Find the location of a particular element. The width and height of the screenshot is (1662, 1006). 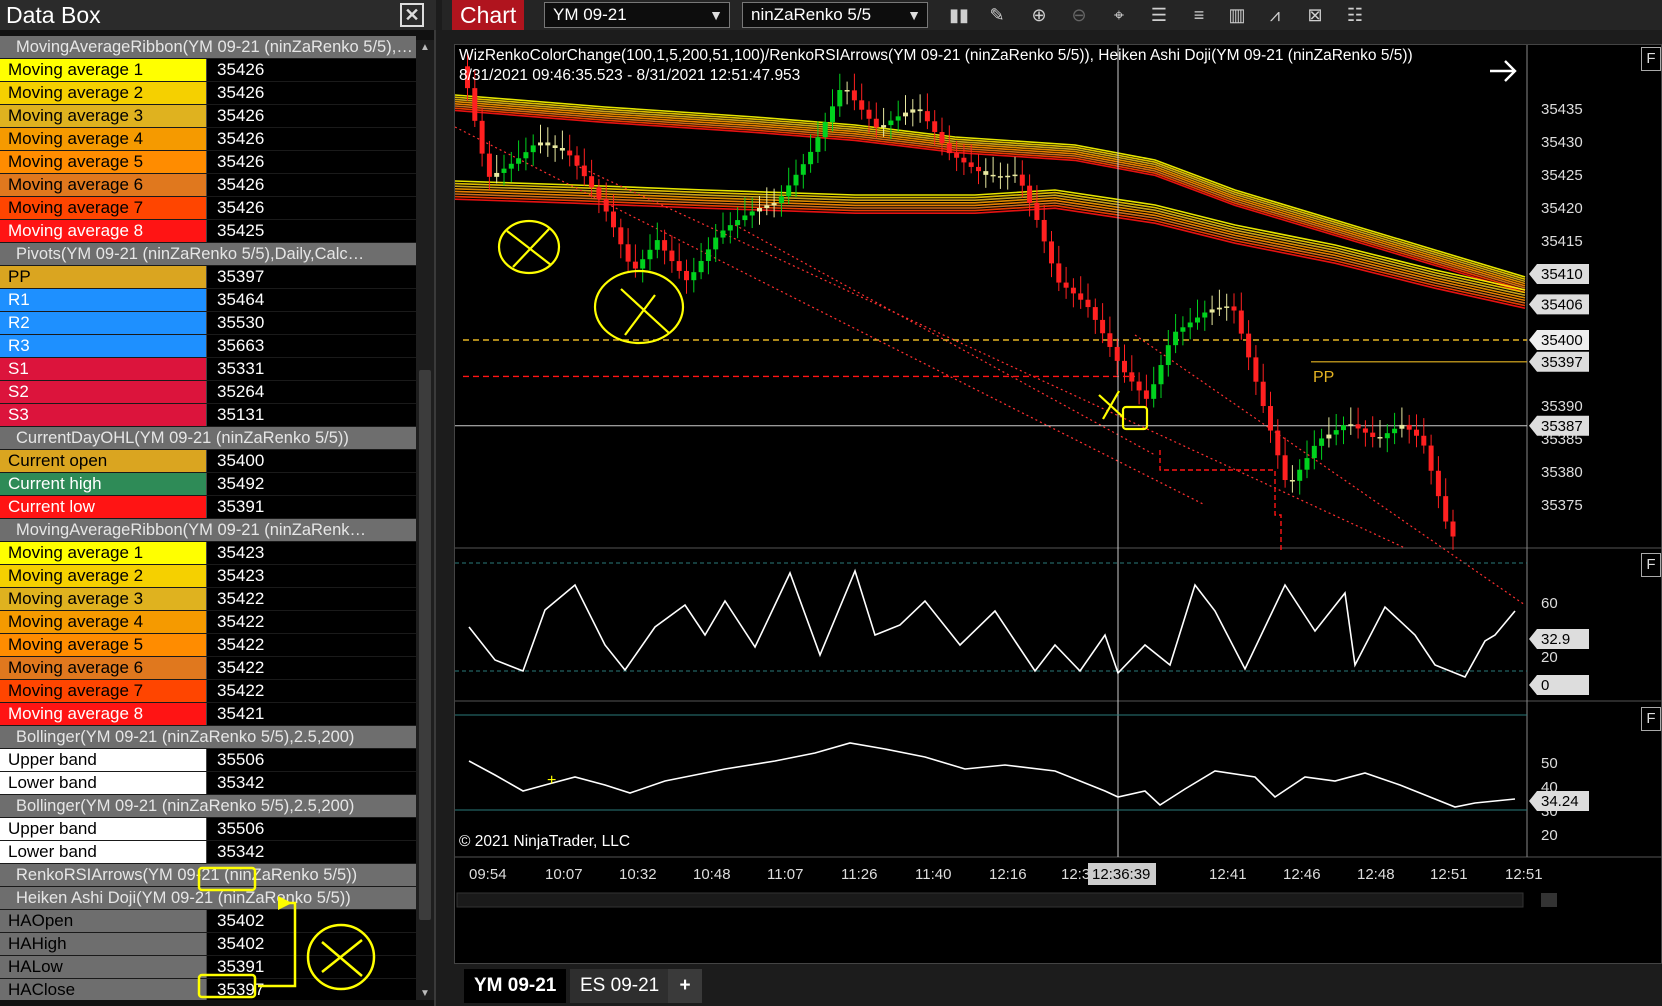

scroll-thumb is located at coordinates (425, 645).